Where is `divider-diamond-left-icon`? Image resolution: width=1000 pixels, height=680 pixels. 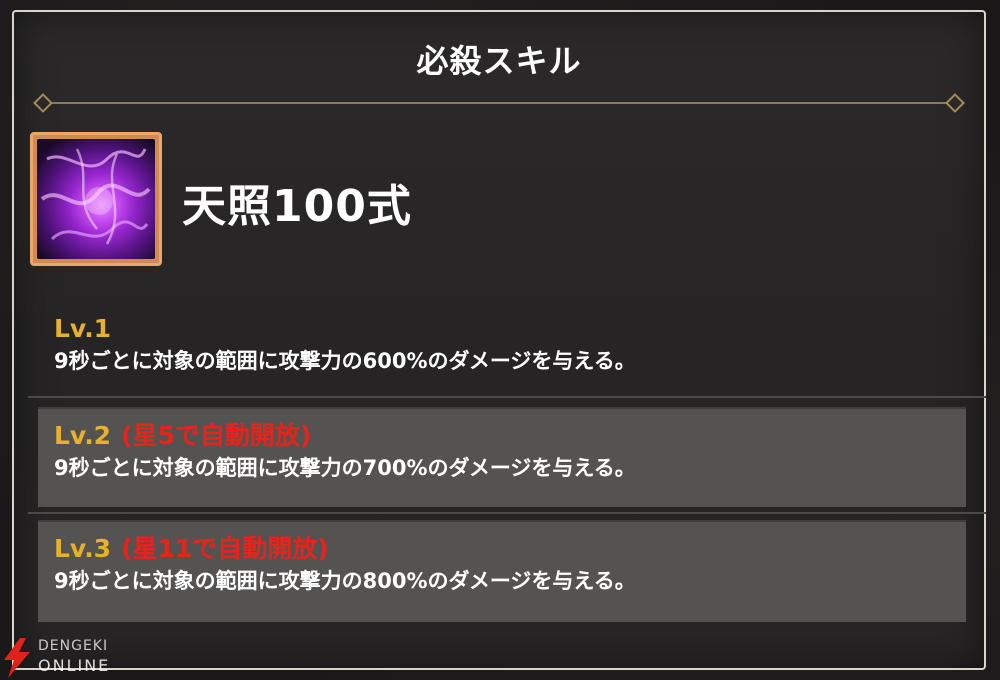 divider-diamond-left-icon is located at coordinates (43, 103).